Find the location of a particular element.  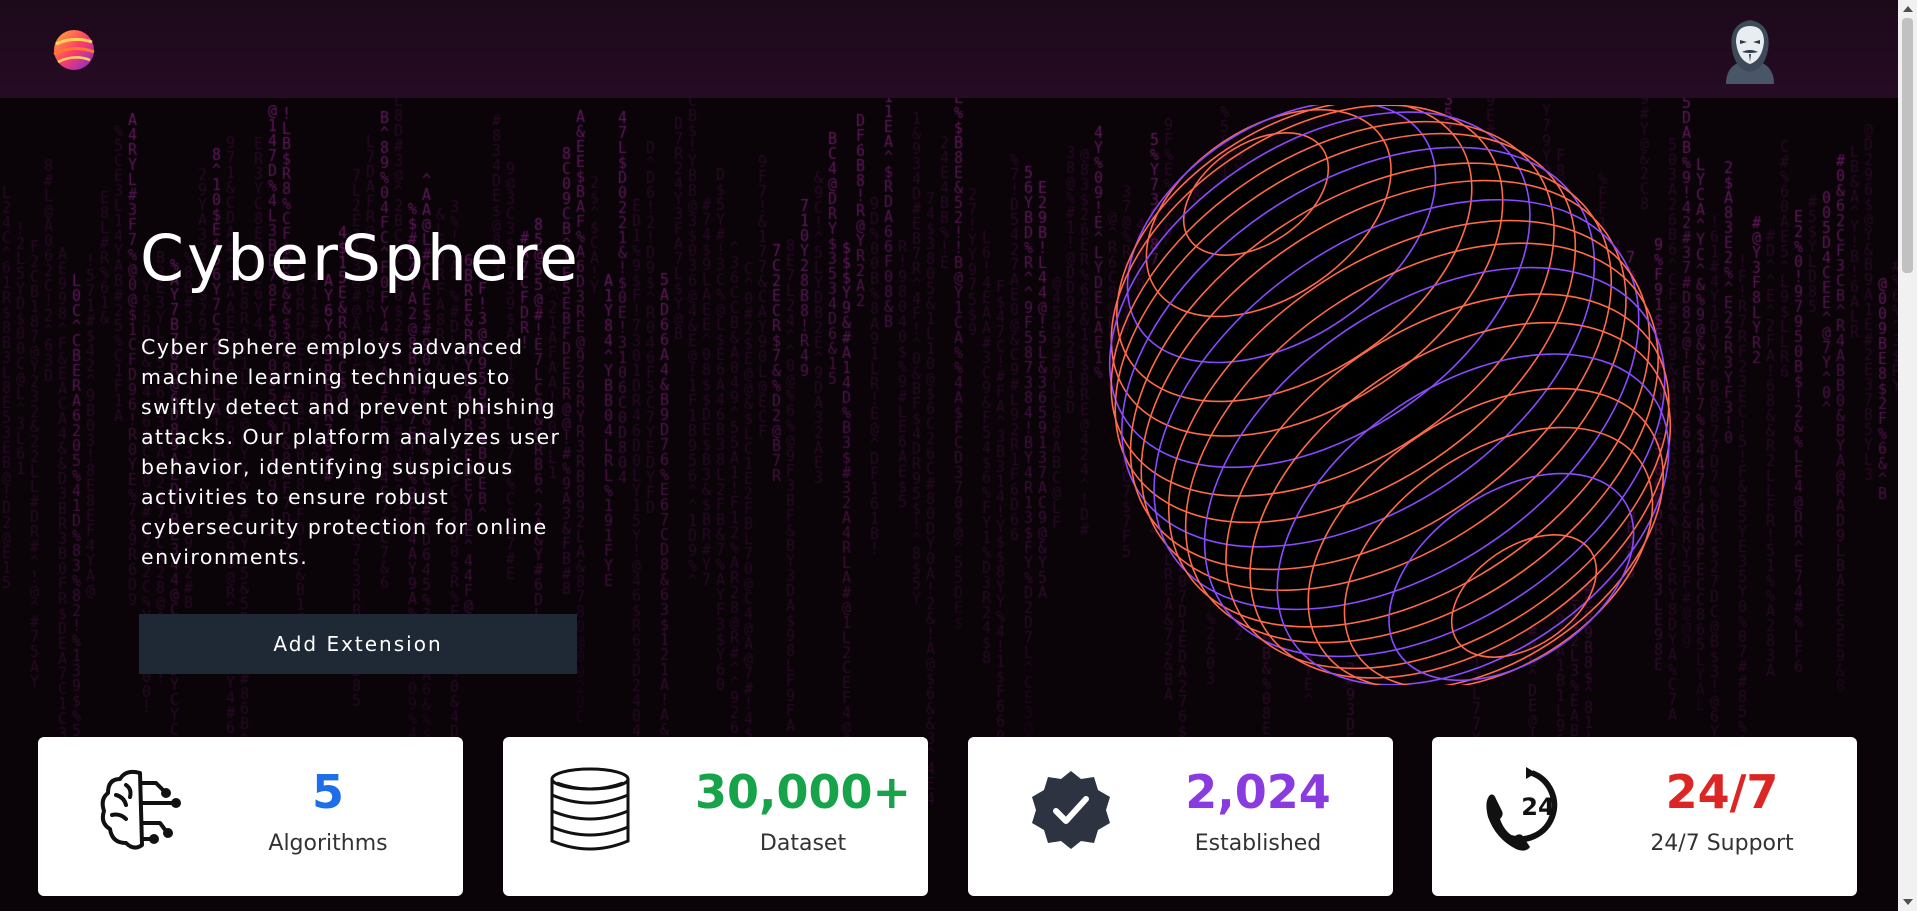

svg-text: 24 is located at coordinates (1537, 807).